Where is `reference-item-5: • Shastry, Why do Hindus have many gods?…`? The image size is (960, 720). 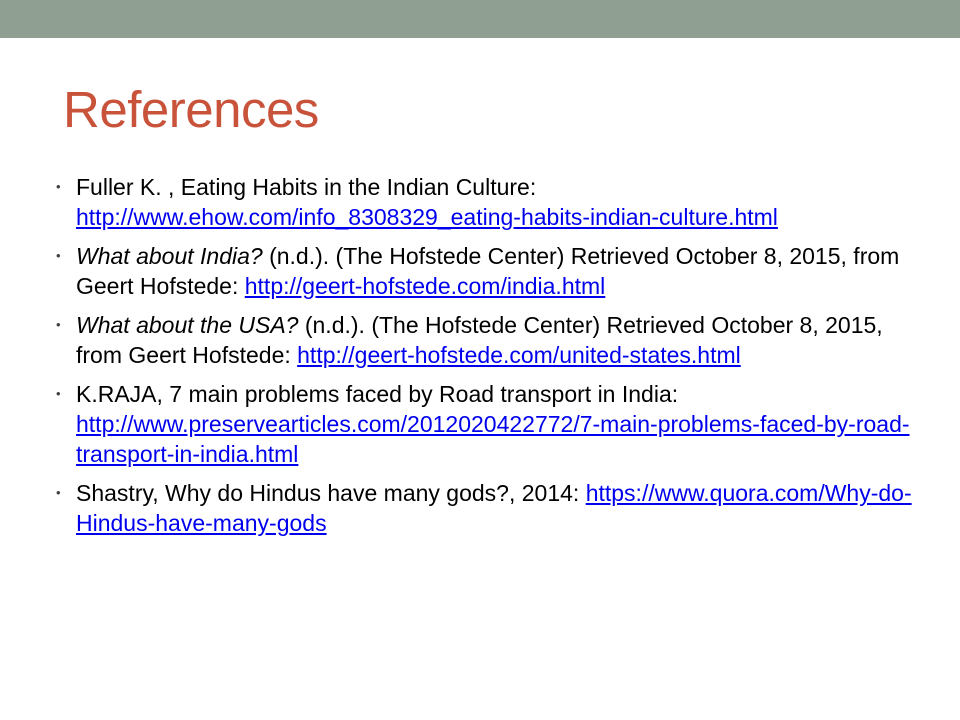 reference-item-5: • Shastry, Why do Hindus have many gods?… is located at coordinates (493, 508).